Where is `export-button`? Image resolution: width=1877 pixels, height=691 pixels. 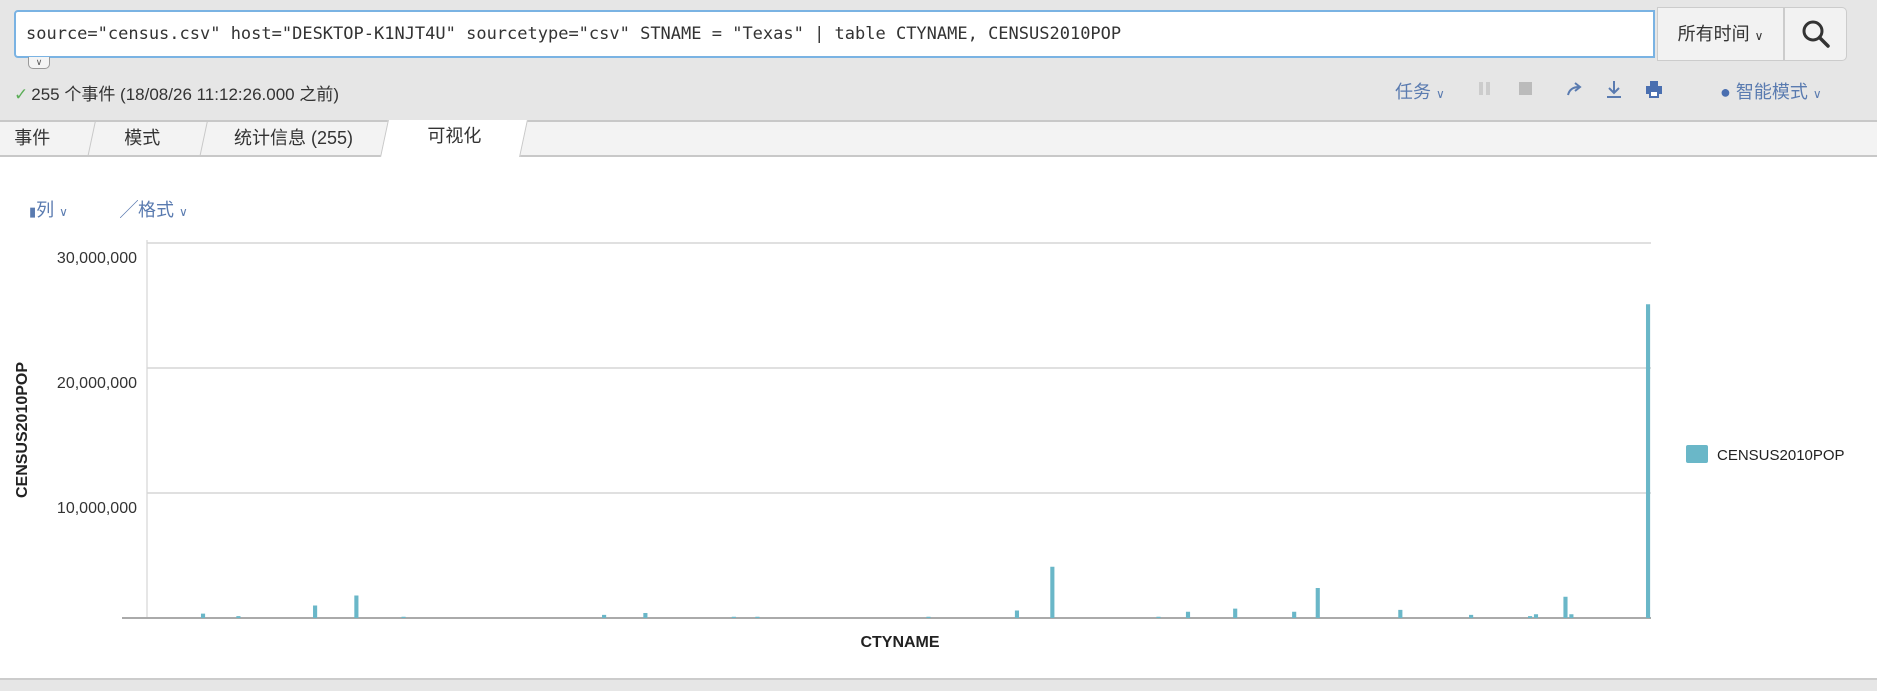 export-button is located at coordinates (1614, 91).